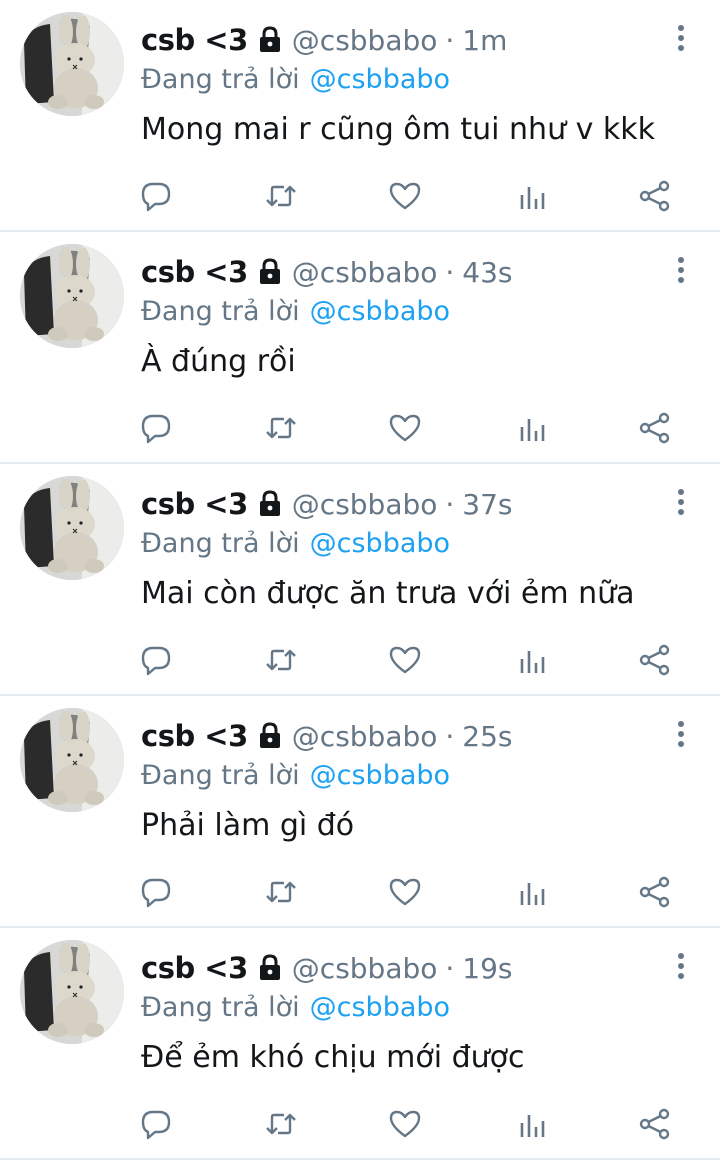  I want to click on tweet-text: Để ẻm khó chịu mới được, so click(333, 1057).